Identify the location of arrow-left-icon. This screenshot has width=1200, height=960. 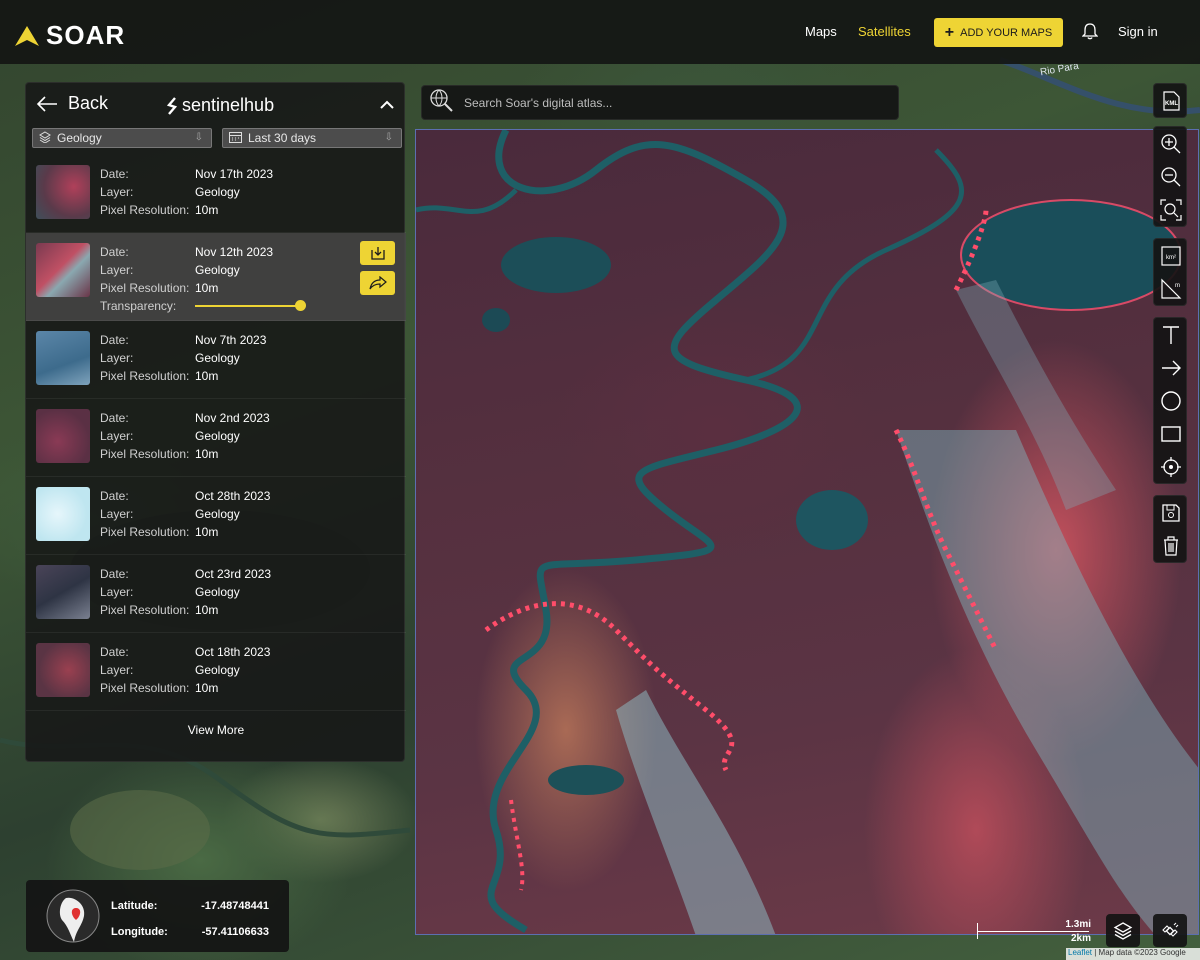
(46, 103).